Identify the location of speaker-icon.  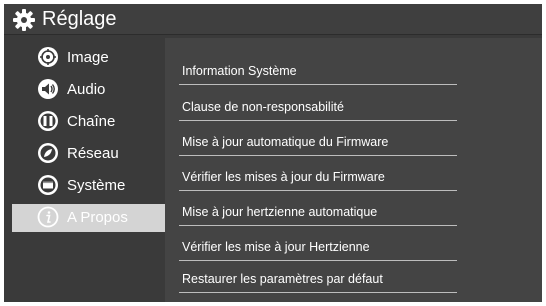
(48, 89).